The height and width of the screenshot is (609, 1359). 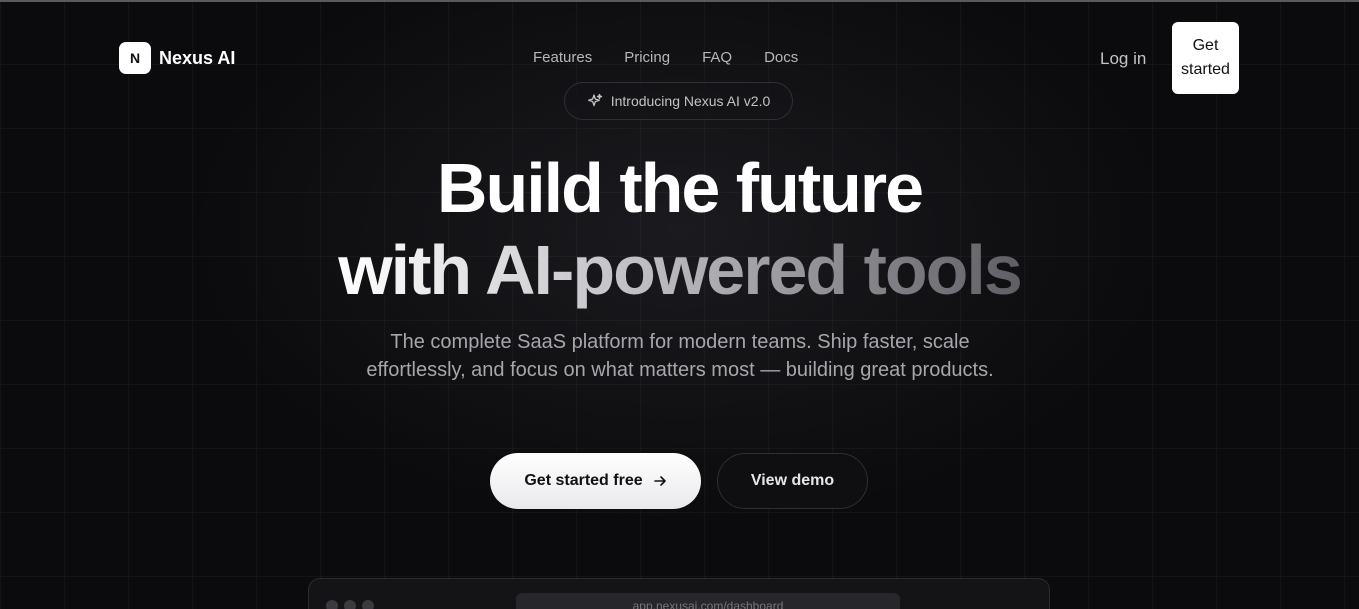 What do you see at coordinates (1123, 59) in the screenshot?
I see `login-link: Log in` at bounding box center [1123, 59].